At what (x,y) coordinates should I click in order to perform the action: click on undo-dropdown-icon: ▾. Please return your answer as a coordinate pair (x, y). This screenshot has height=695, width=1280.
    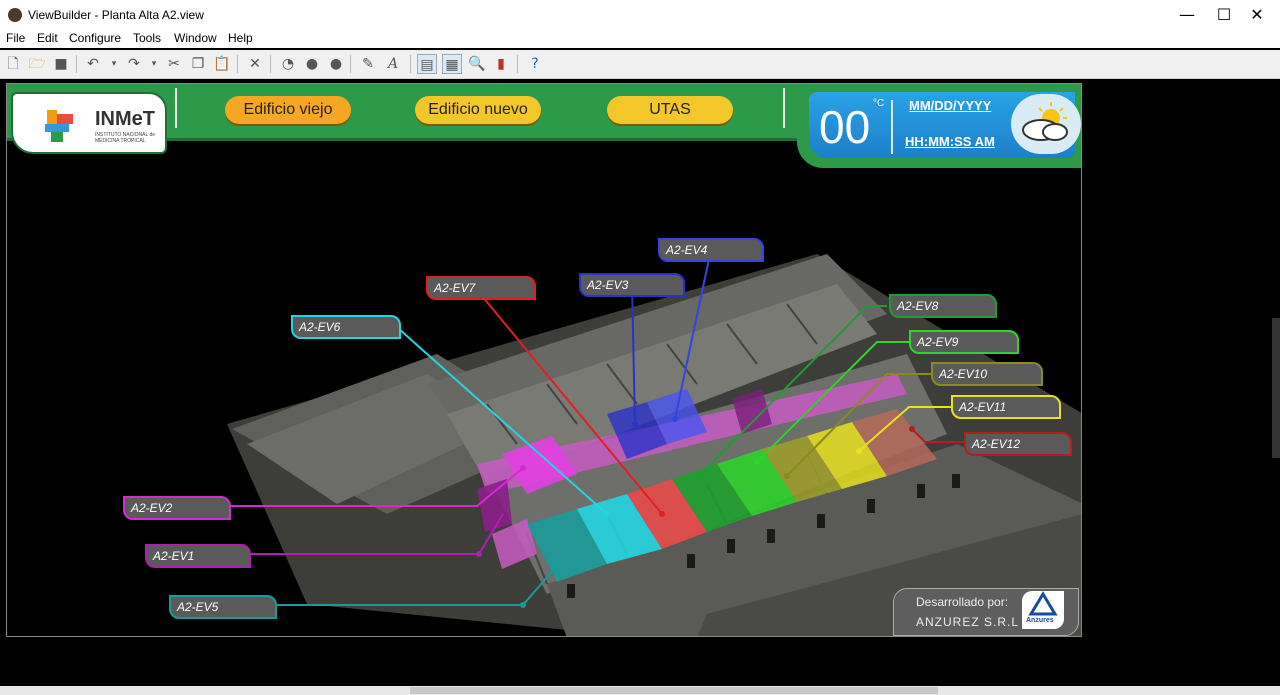
    Looking at the image, I should click on (114, 64).